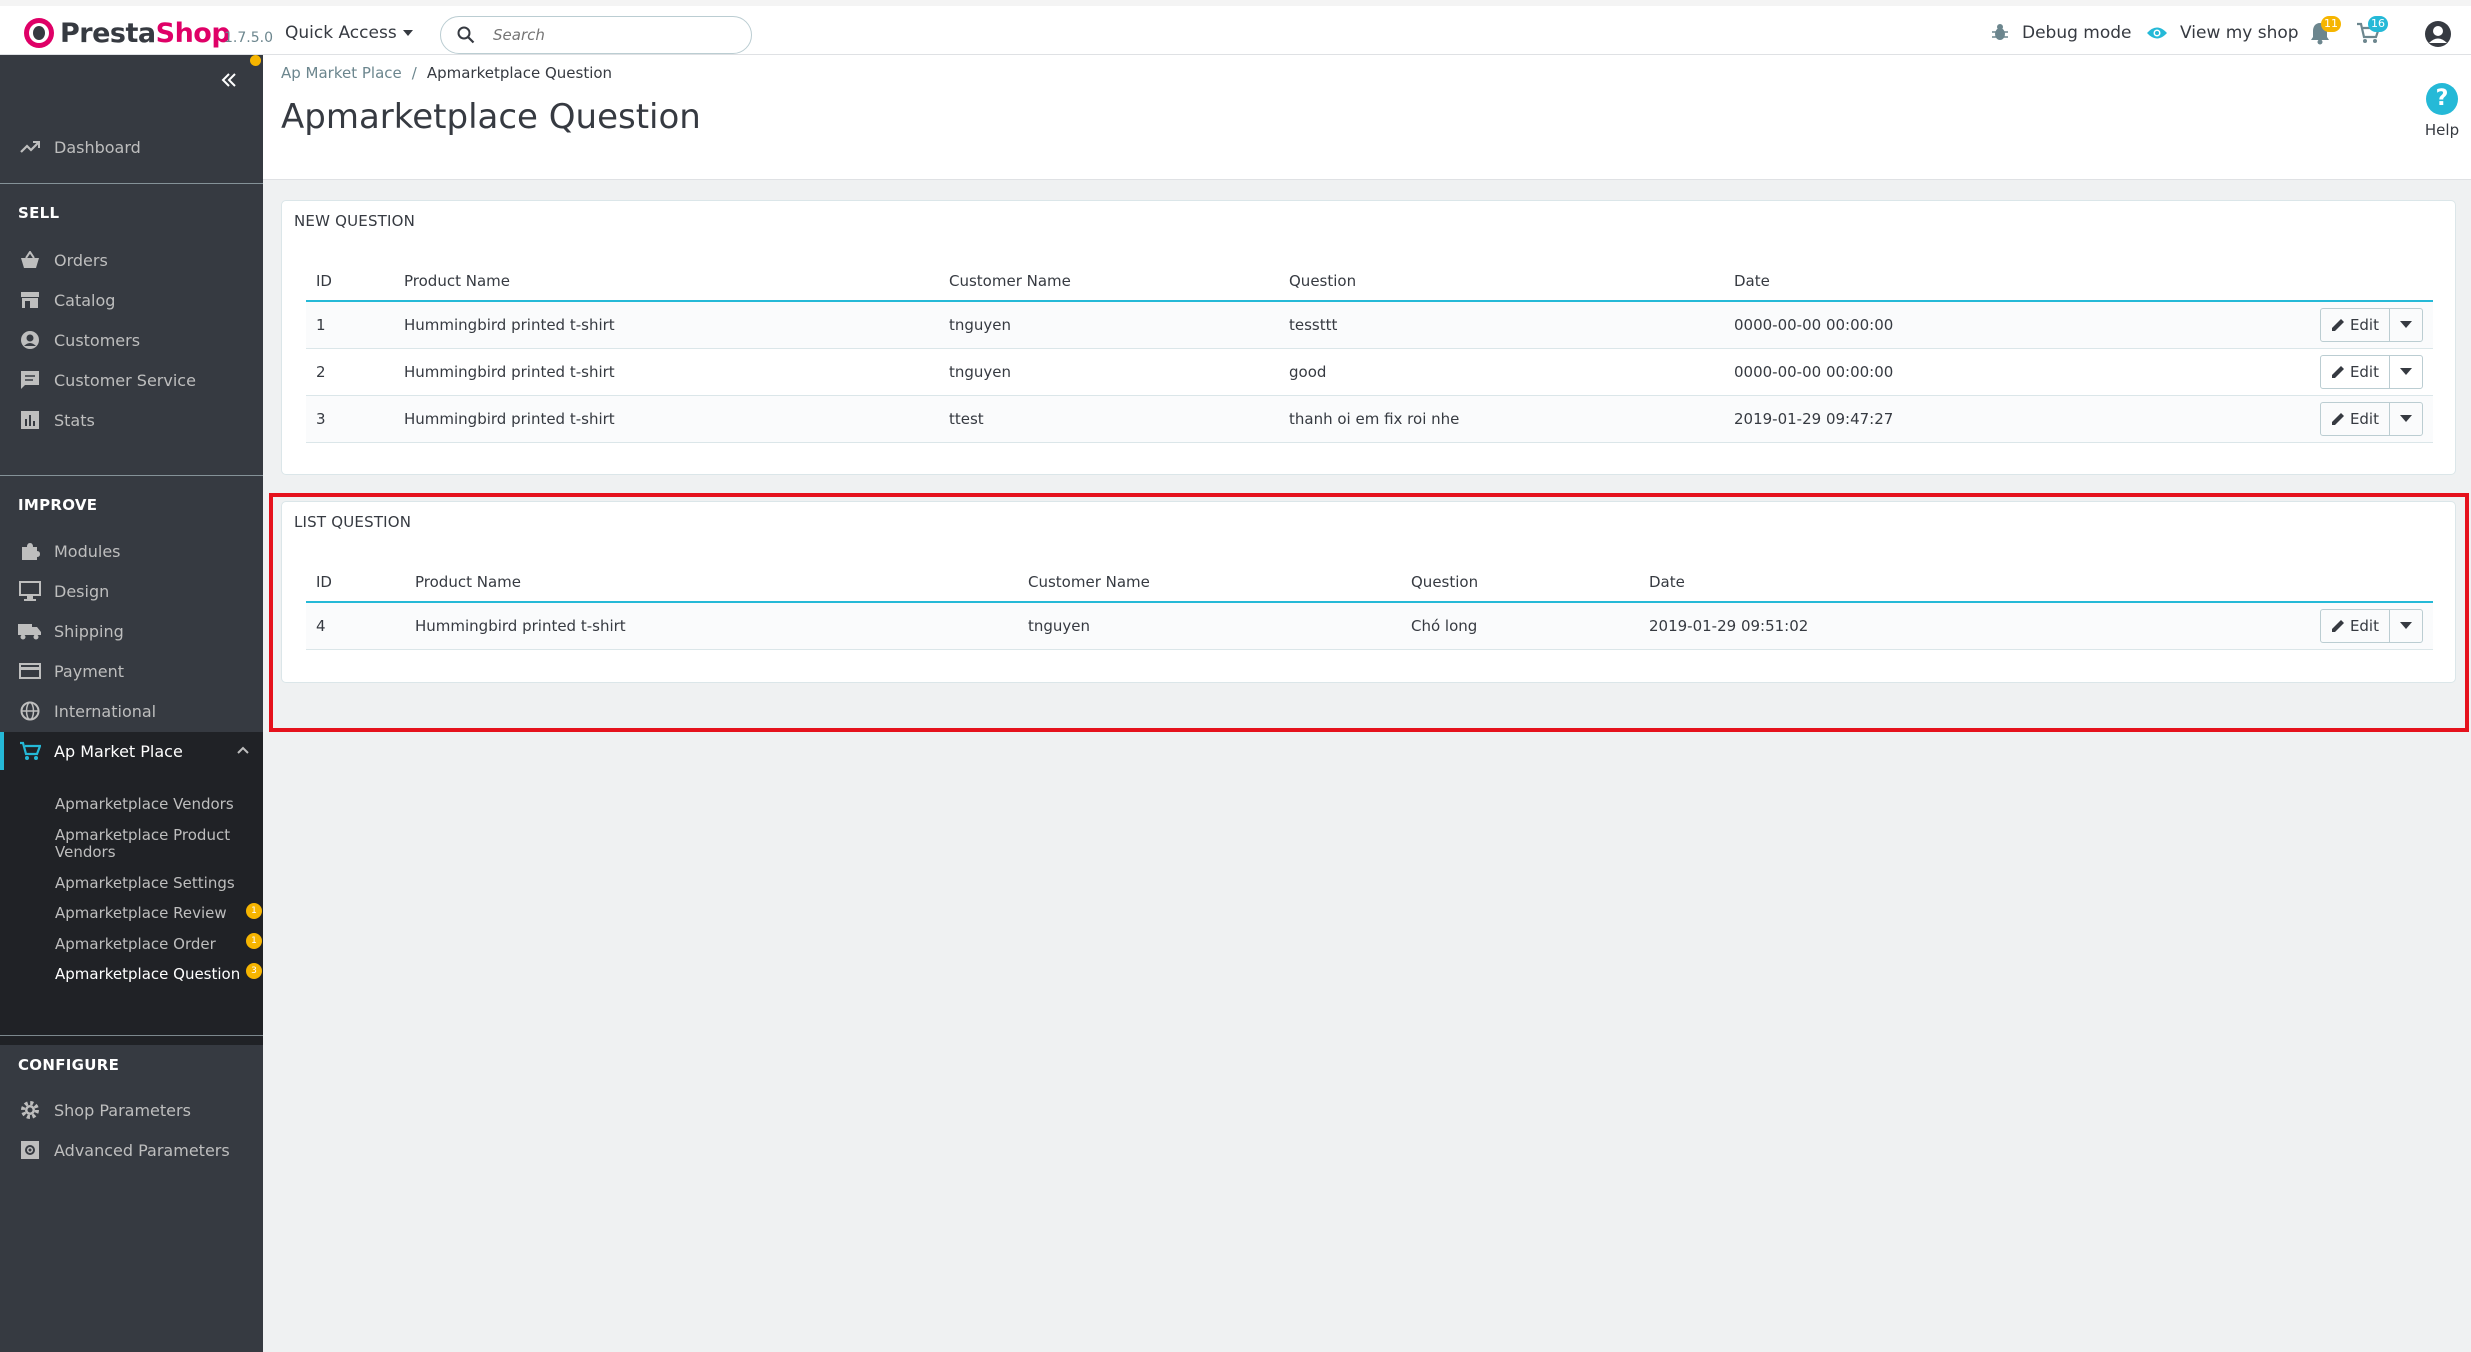 The width and height of the screenshot is (2471, 1352). I want to click on column-header-actions, so click(2243, 281).